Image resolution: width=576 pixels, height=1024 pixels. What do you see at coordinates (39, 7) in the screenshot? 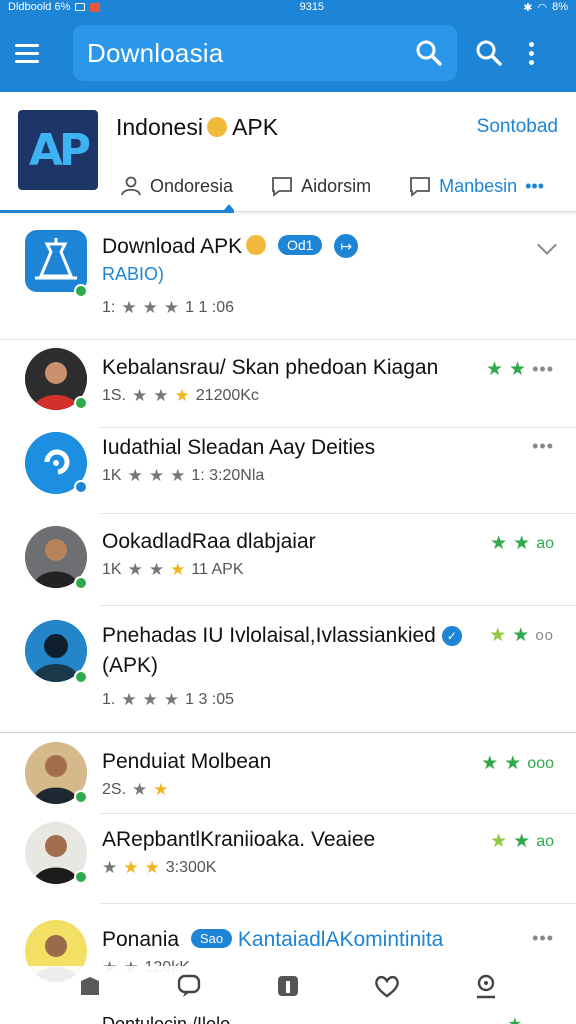
I see `status-left-text: Dldboold 6%` at bounding box center [39, 7].